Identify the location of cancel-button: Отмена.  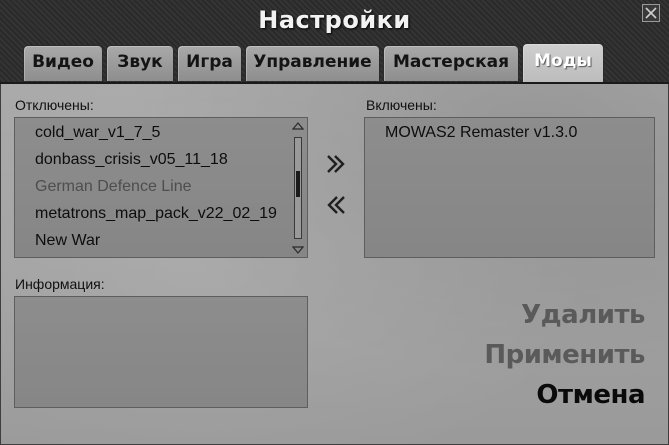
(590, 395).